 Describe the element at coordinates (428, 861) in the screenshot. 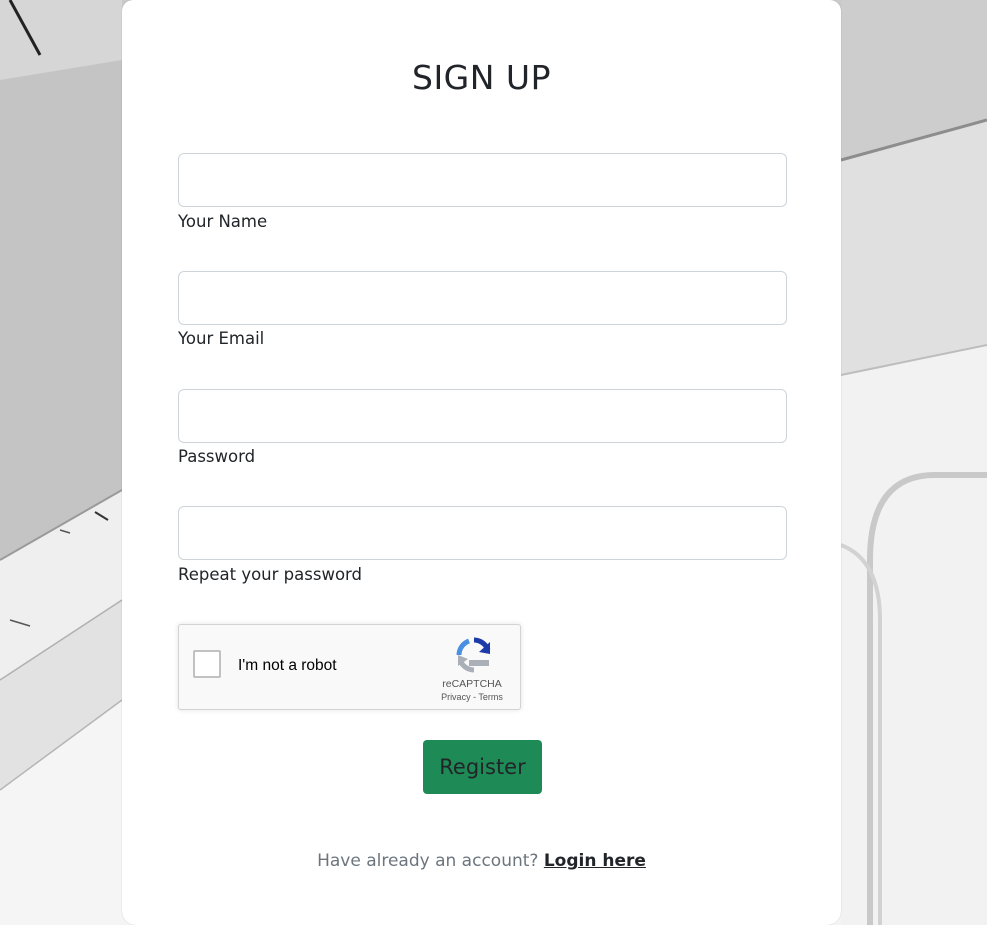

I see `login-prompt-text: Have already an account?` at that location.